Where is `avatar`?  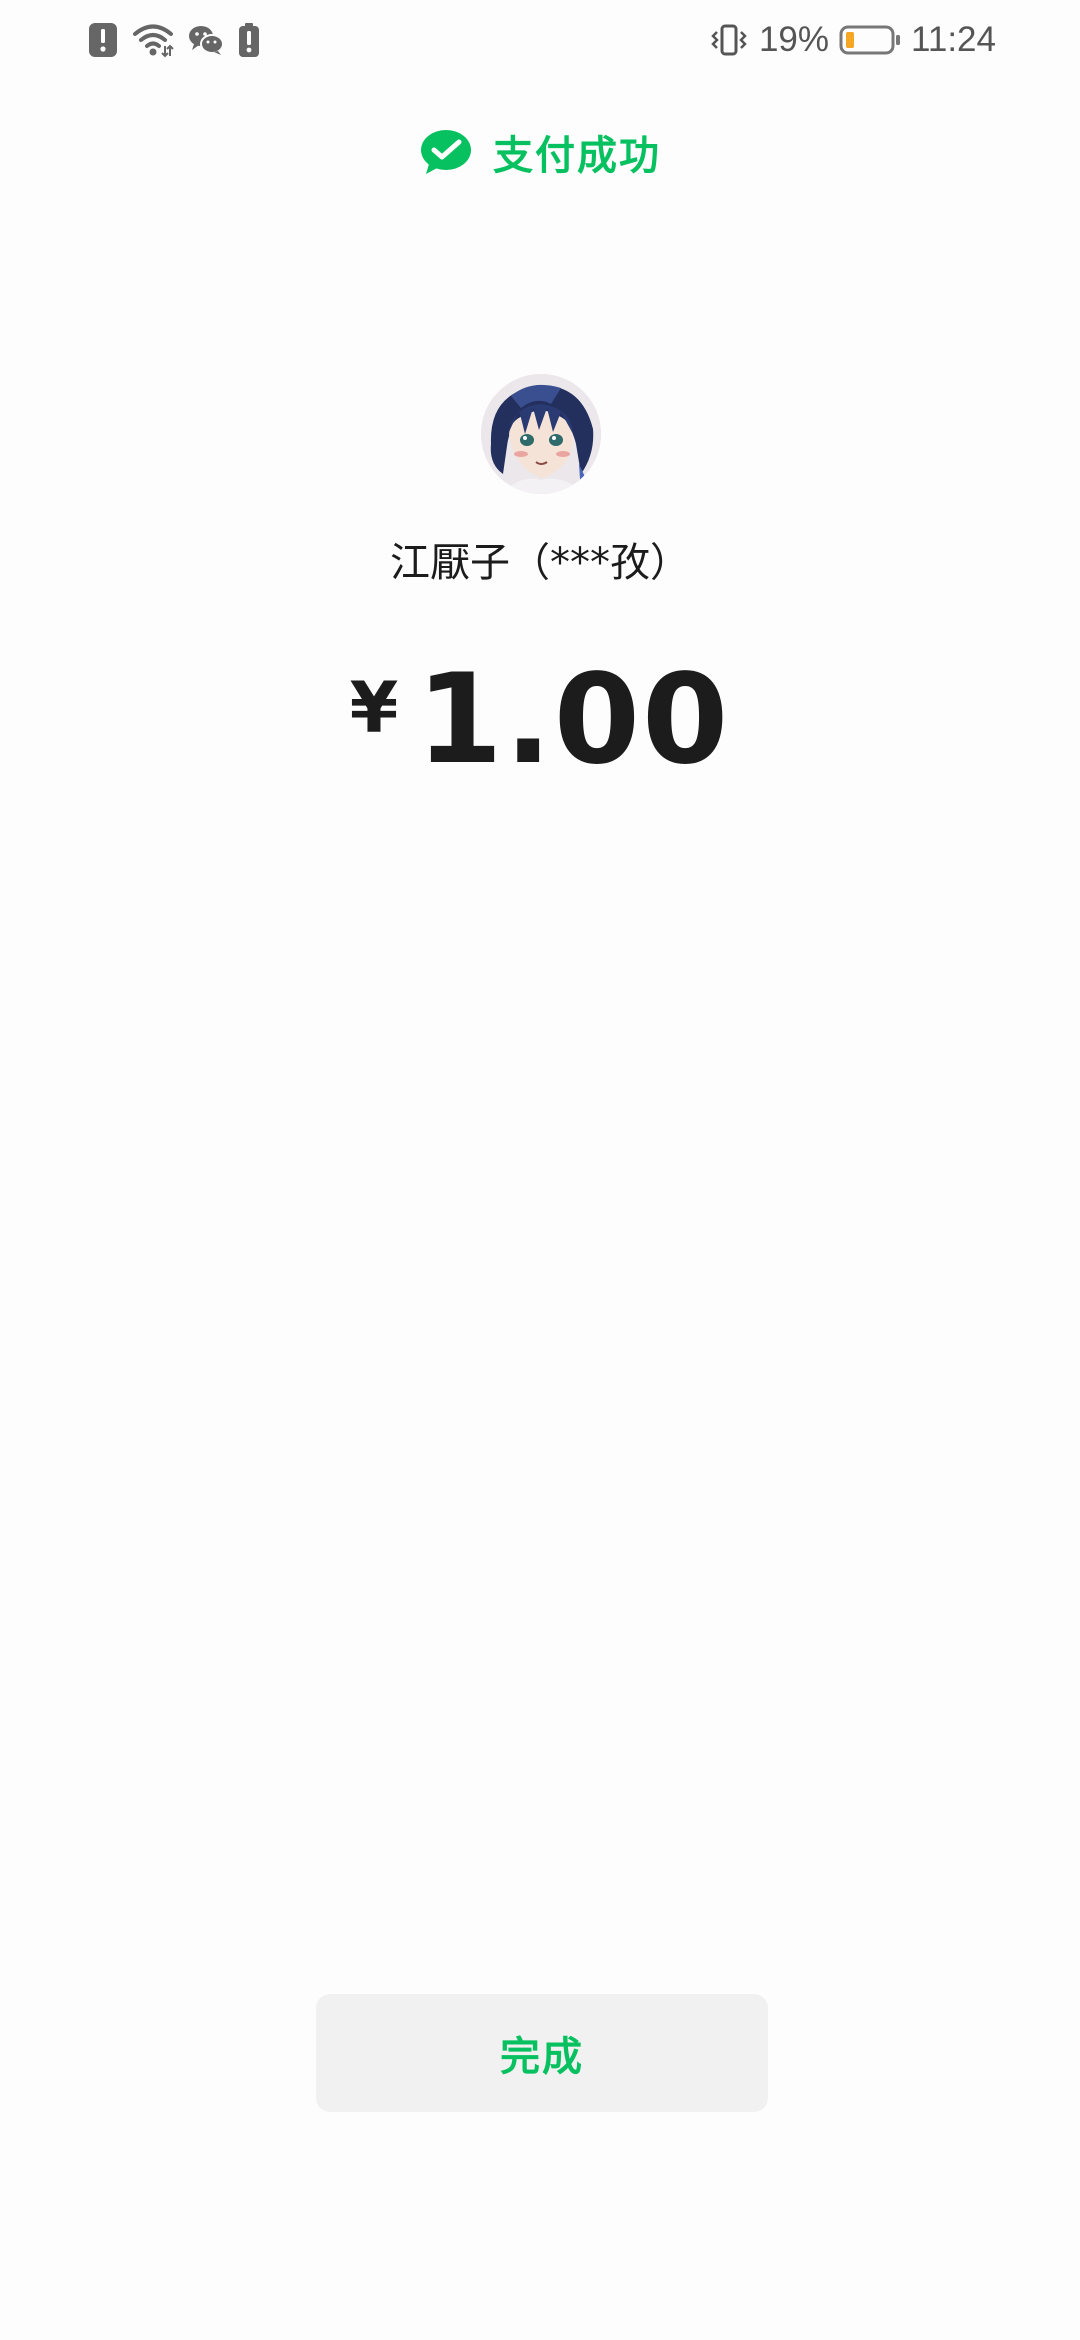 avatar is located at coordinates (541, 434).